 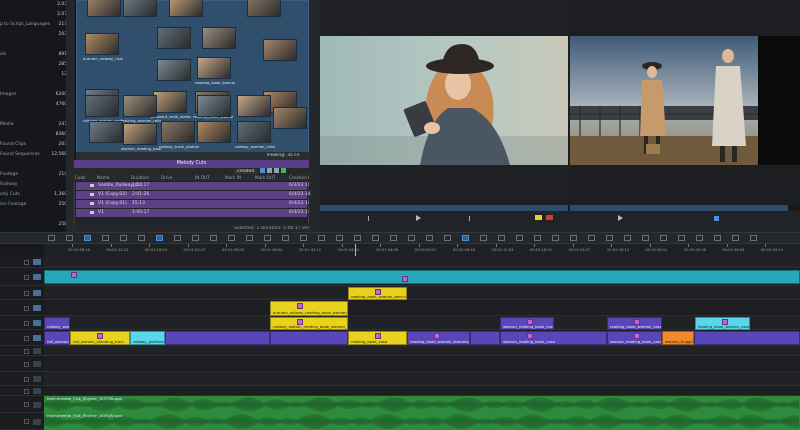 What do you see at coordinates (634, 323) in the screenshot?
I see `timeline-clip: reading_book_woman_case` at bounding box center [634, 323].